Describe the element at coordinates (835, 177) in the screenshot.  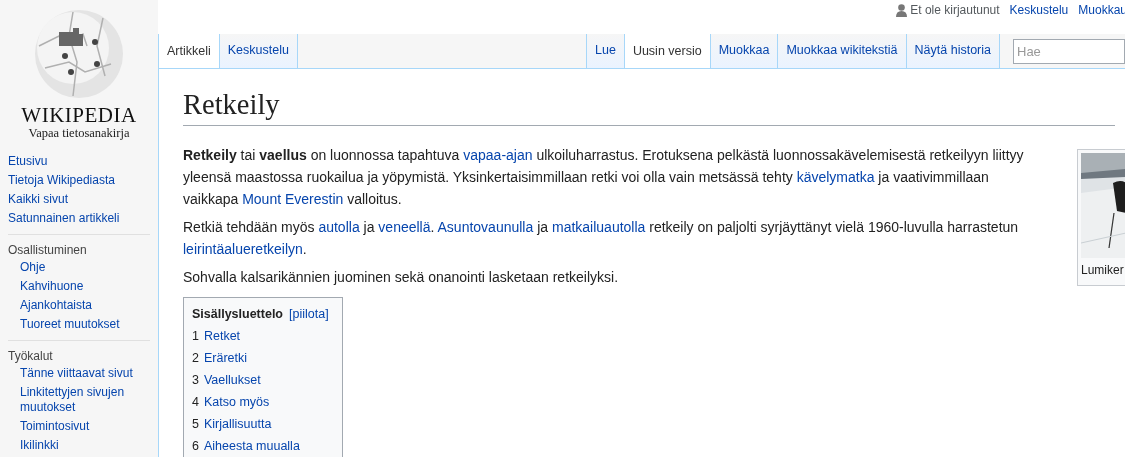
I see `article-link: kävelymatka` at that location.